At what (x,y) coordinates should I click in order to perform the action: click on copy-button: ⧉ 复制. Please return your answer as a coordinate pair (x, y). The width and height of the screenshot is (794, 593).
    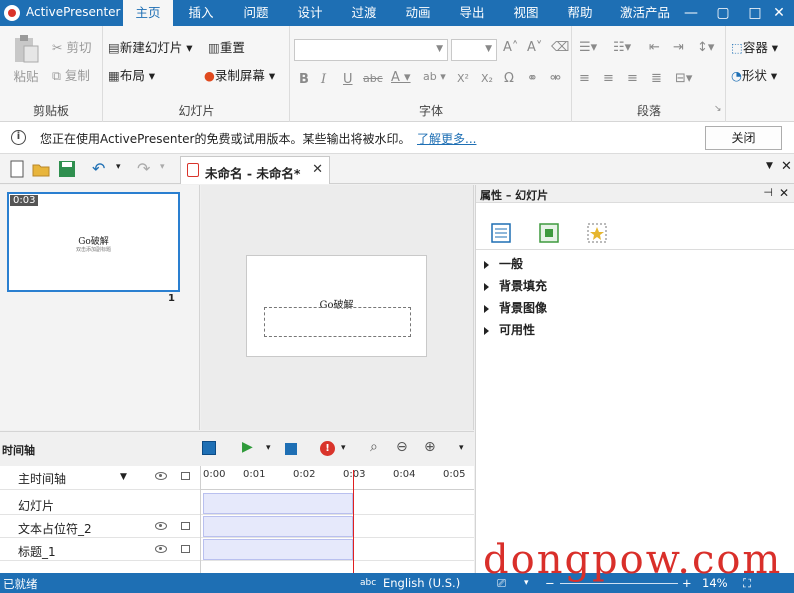
    Looking at the image, I should click on (71, 74).